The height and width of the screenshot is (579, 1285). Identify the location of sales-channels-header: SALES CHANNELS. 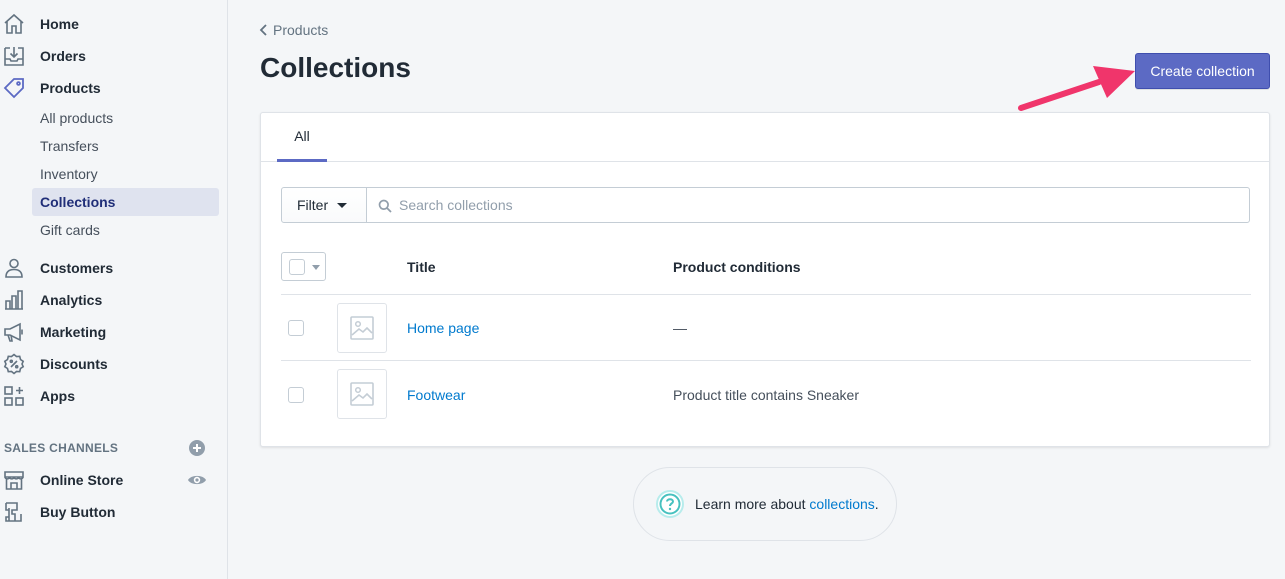
(61, 448).